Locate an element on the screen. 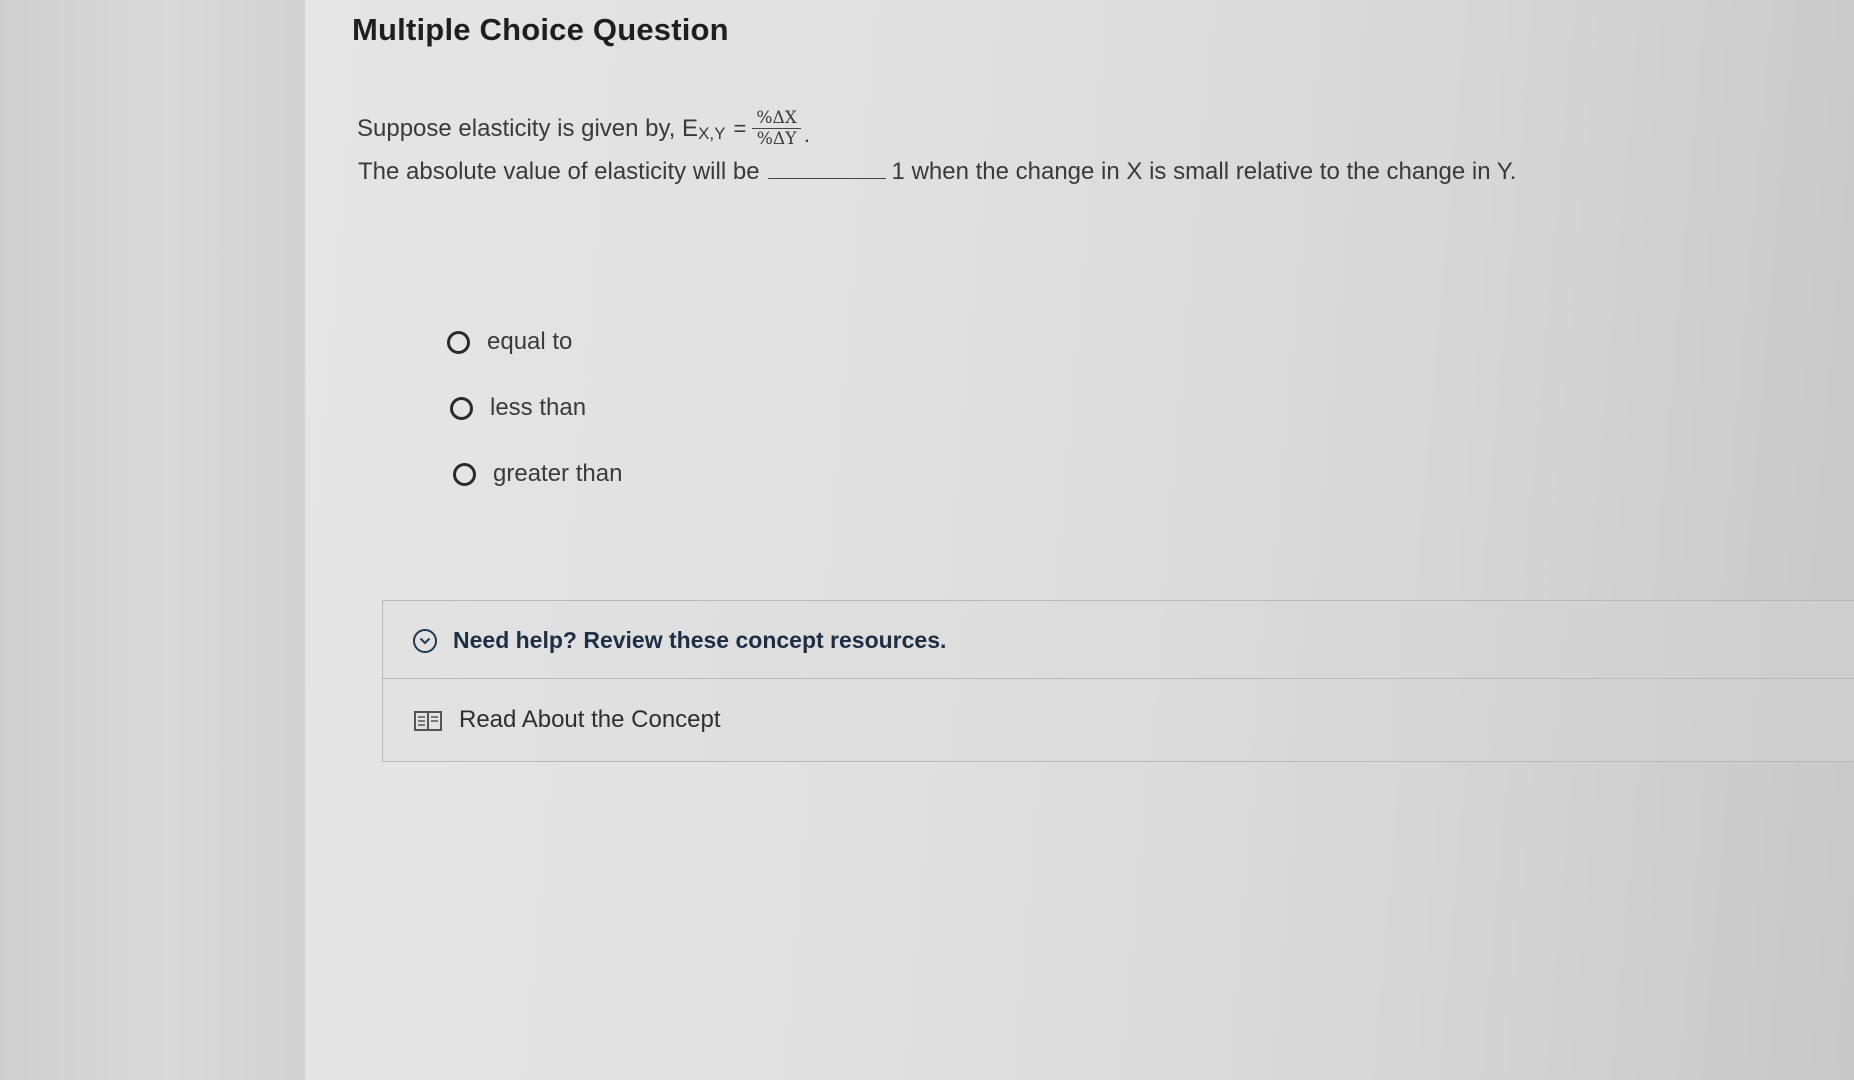 The image size is (1854, 1080). read-about-concept-label: Read About the Concept is located at coordinates (590, 720).